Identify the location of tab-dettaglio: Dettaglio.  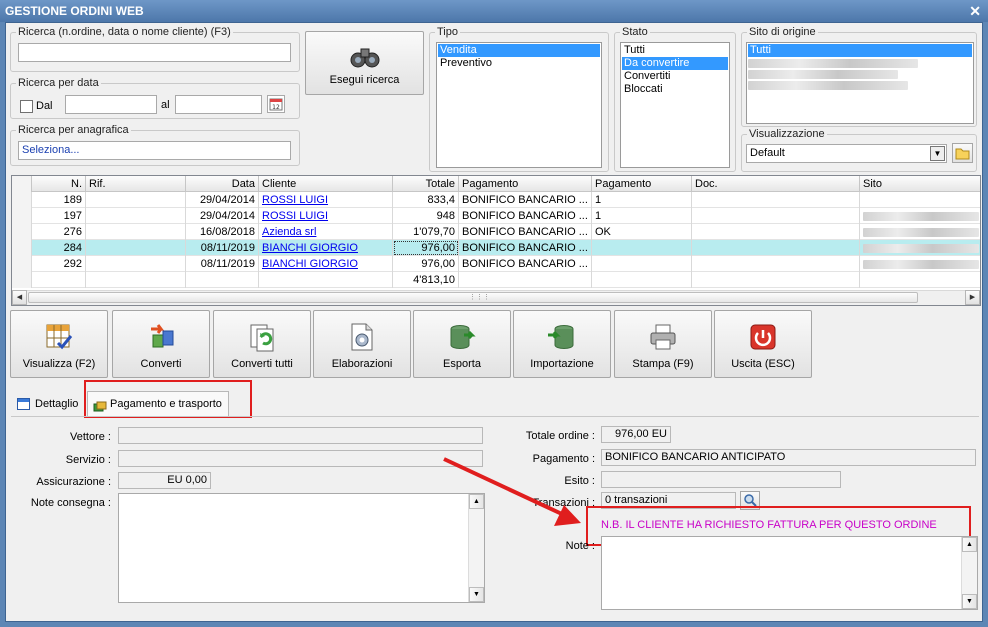
(48, 405).